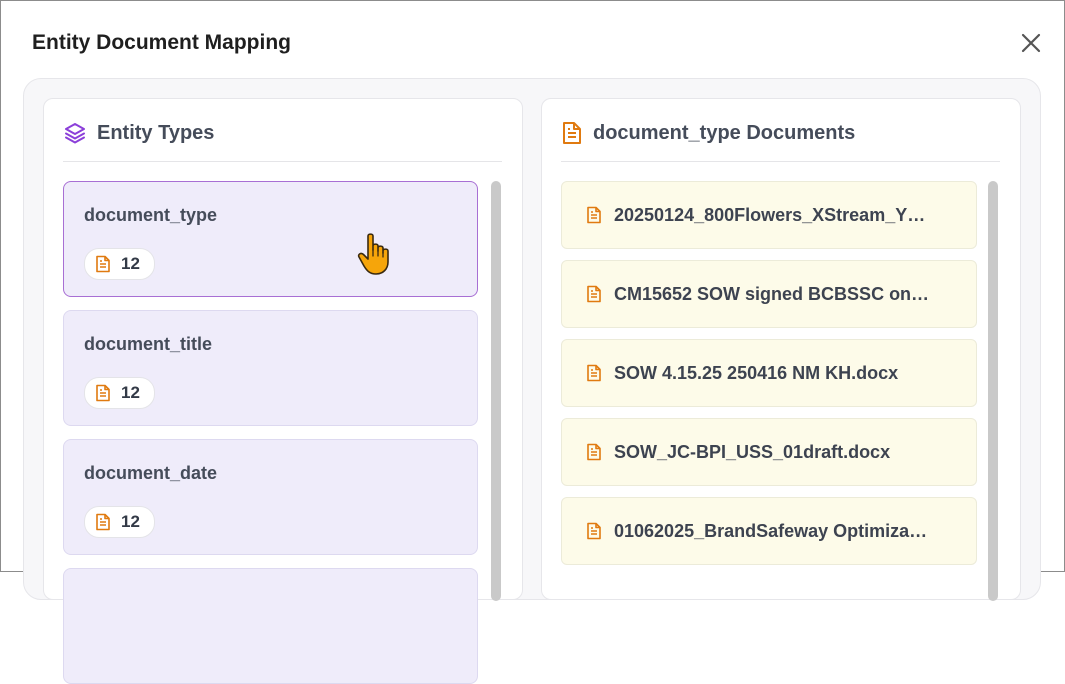 This screenshot has height=684, width=1065. What do you see at coordinates (151, 215) in the screenshot?
I see `entity-name: document_type` at bounding box center [151, 215].